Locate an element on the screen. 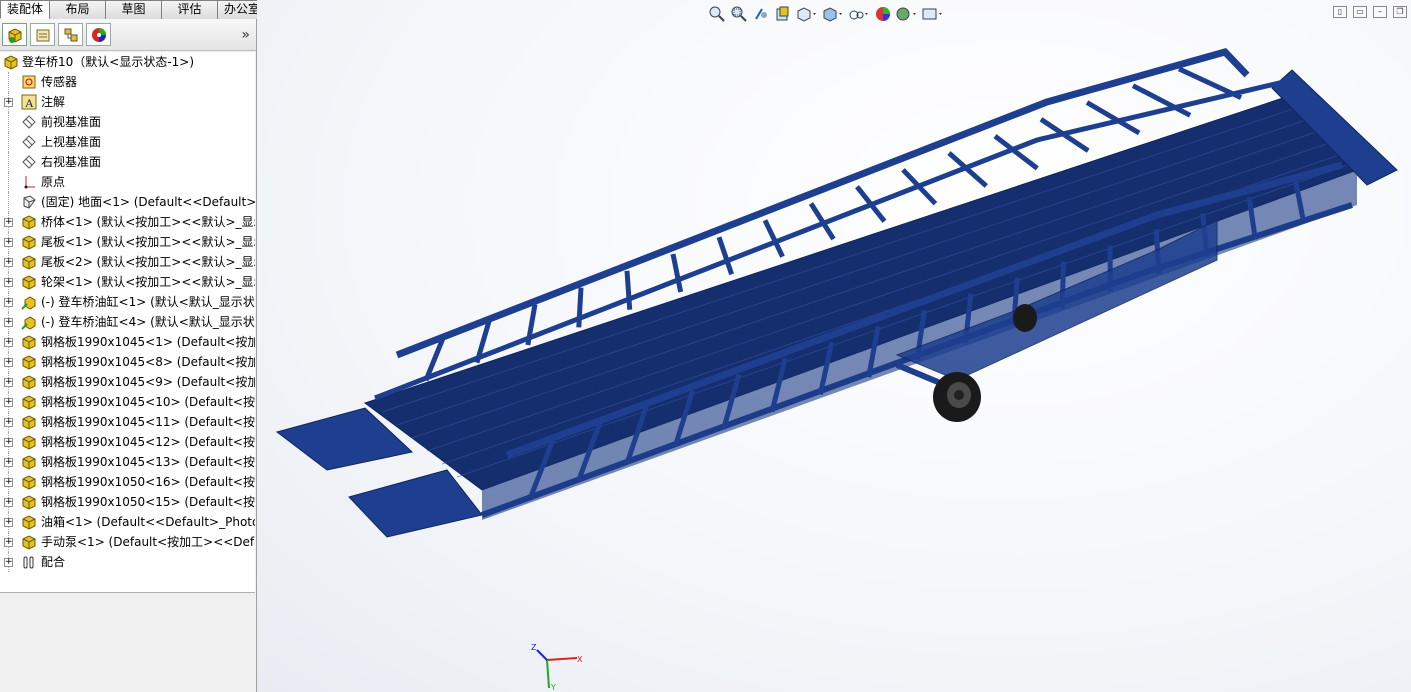 The height and width of the screenshot is (692, 1411). tree-item: + 配合 is located at coordinates (127, 562).